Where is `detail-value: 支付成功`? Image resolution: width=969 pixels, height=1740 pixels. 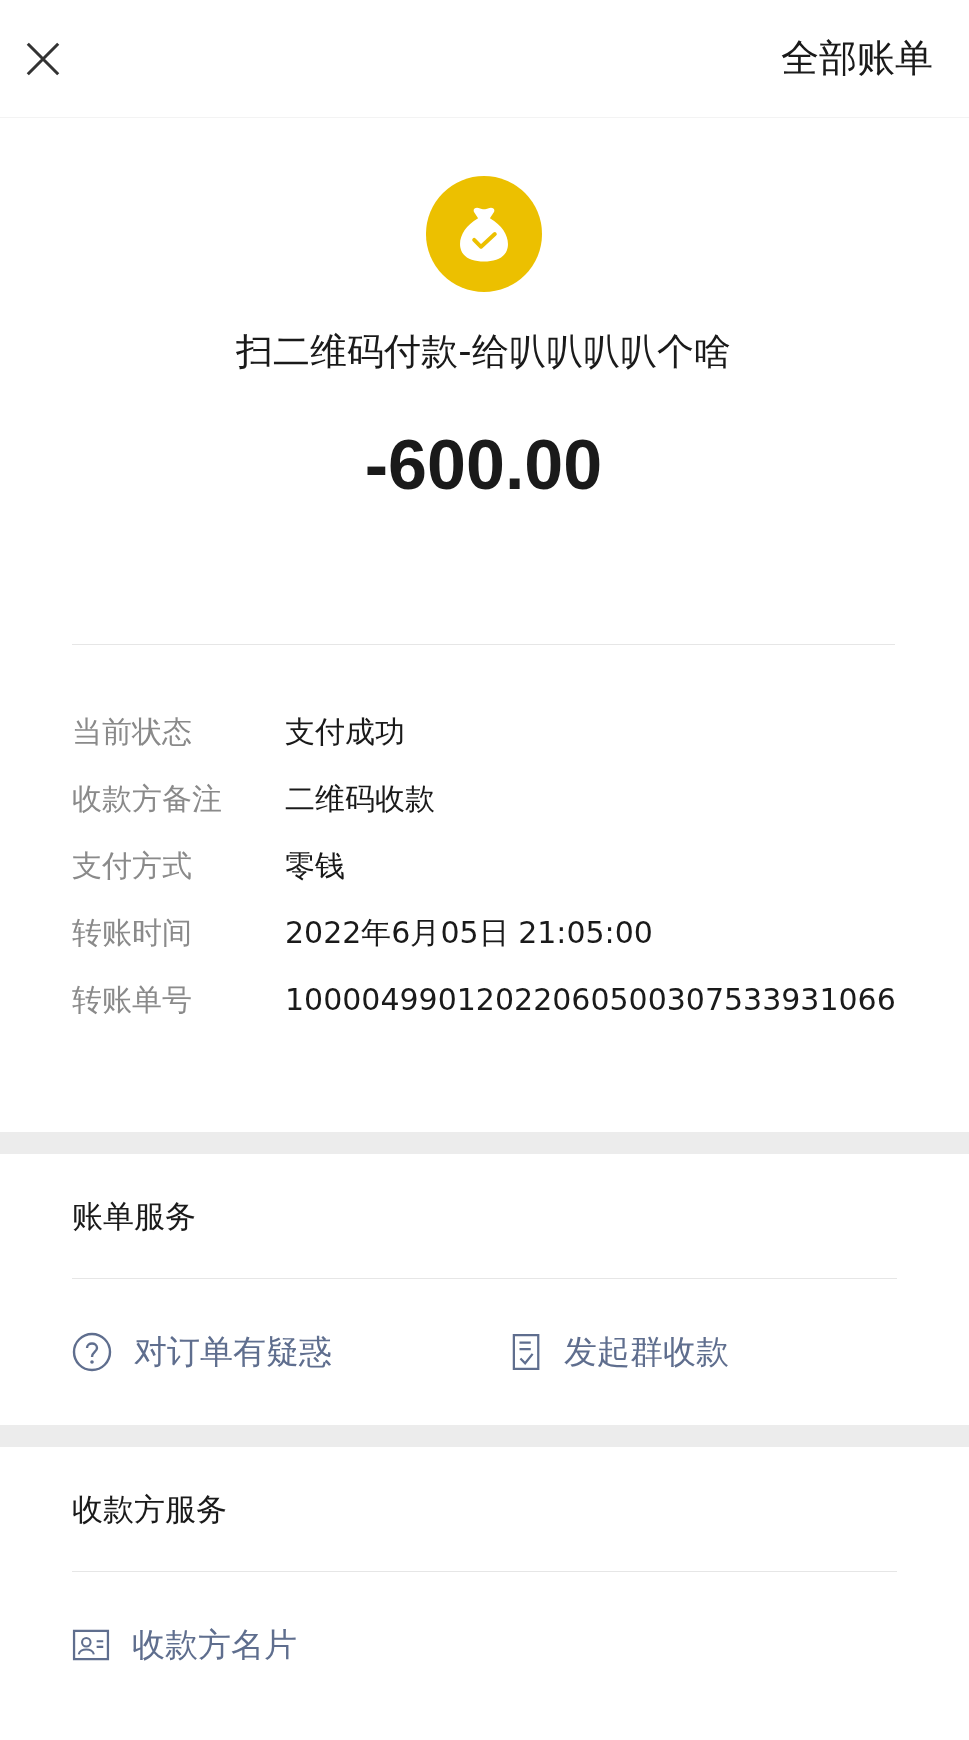 detail-value: 支付成功 is located at coordinates (345, 732).